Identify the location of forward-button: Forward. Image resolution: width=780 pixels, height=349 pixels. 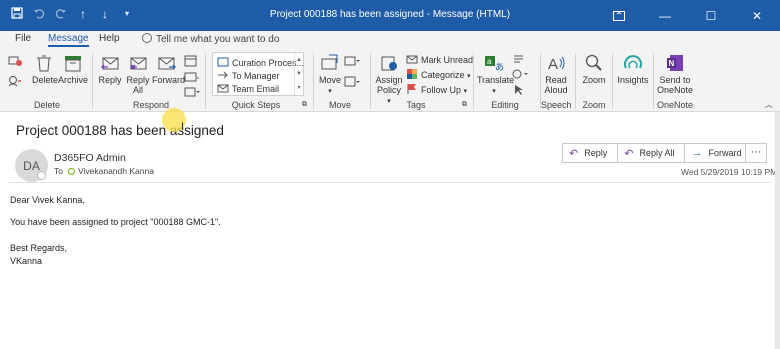
(168, 69).